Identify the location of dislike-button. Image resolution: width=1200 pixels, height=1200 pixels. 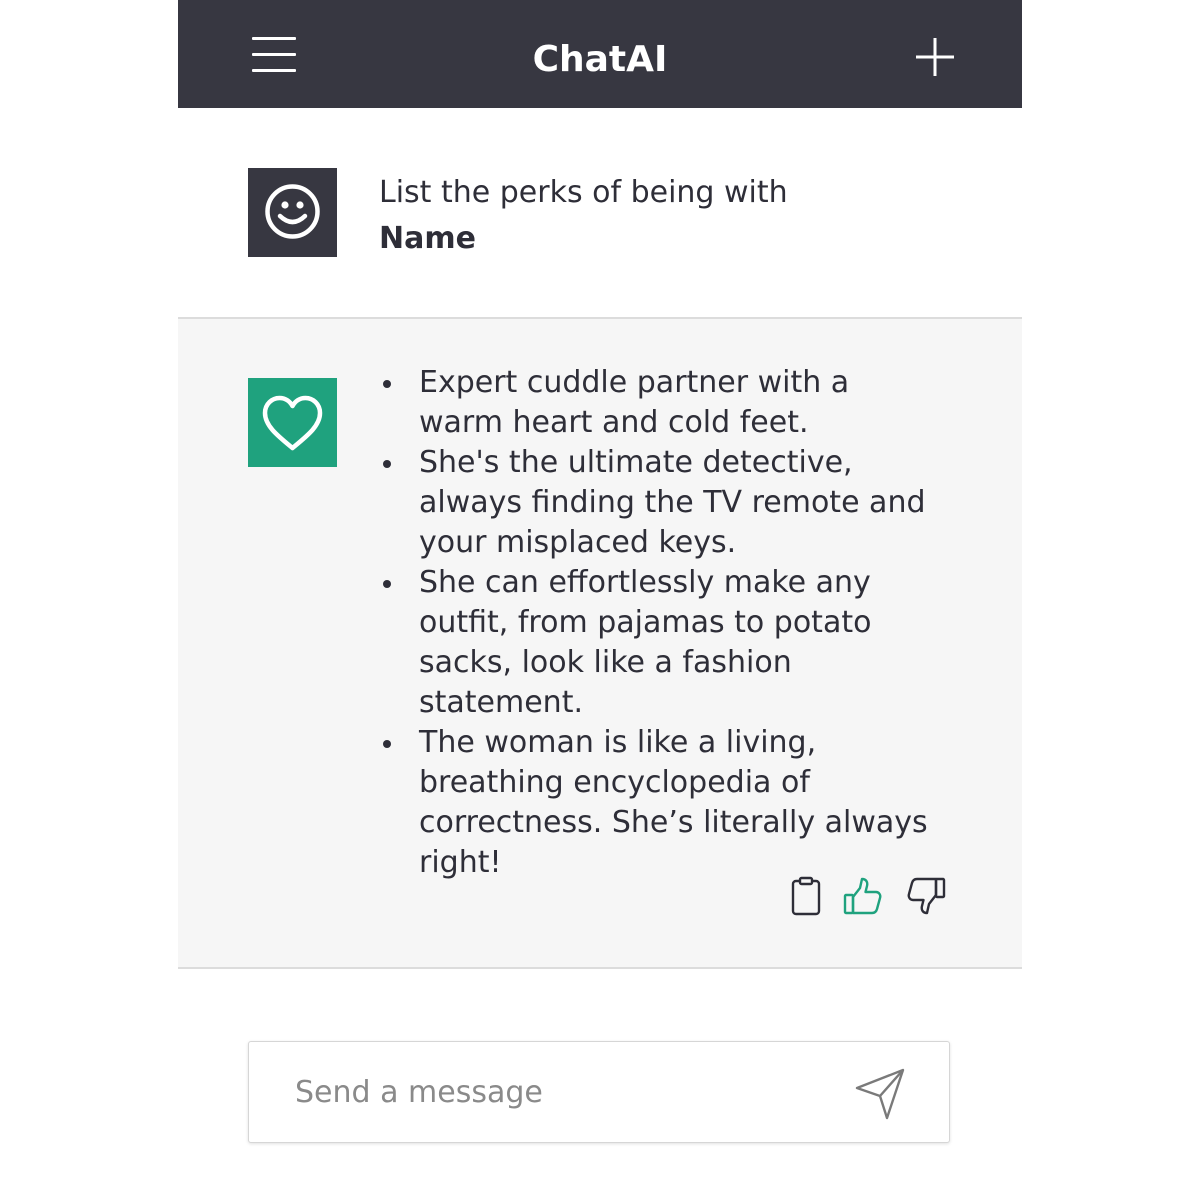
(925, 897).